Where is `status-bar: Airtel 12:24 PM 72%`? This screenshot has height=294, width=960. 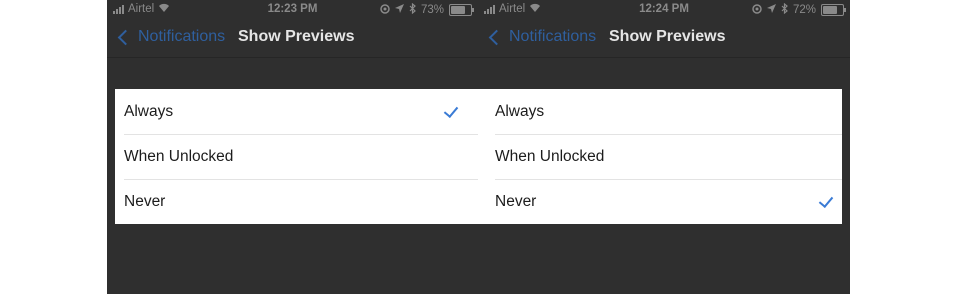 status-bar: Airtel 12:24 PM 72% is located at coordinates (664, 10).